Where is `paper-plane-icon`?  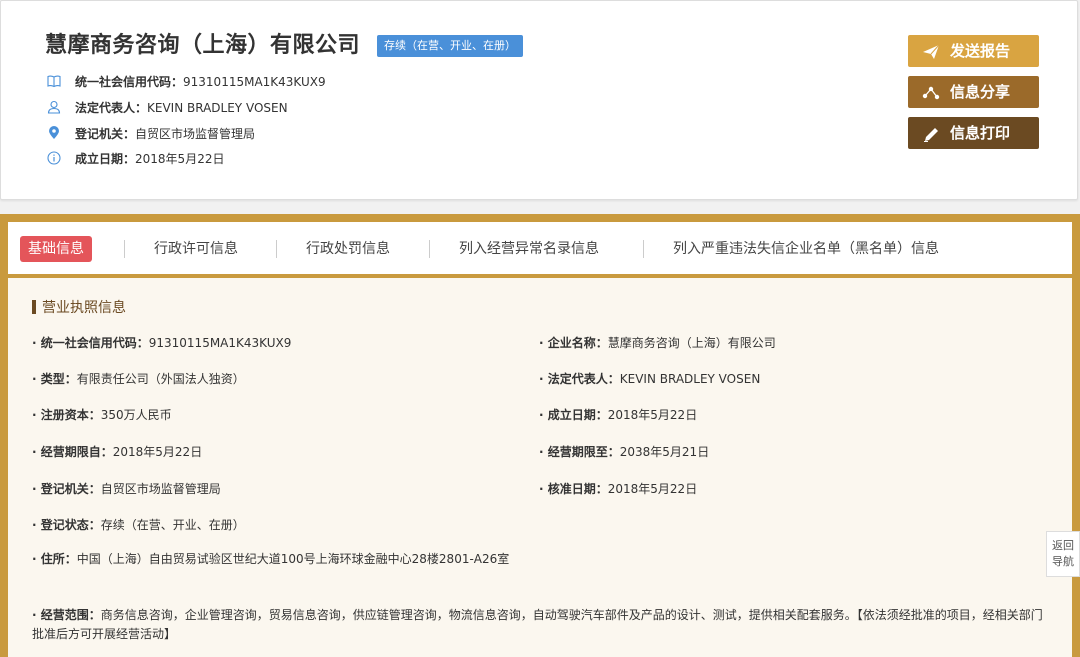 paper-plane-icon is located at coordinates (931, 51).